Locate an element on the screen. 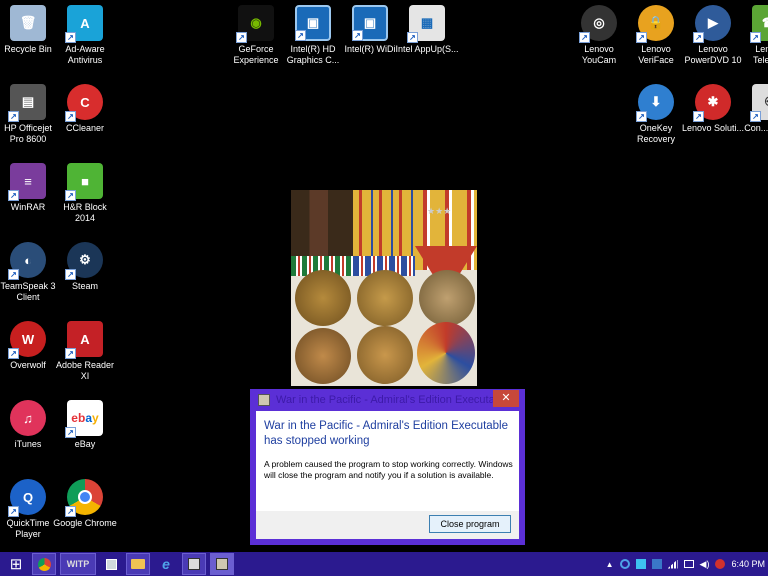 The image size is (768, 576). volume-icon: ◀) is located at coordinates (705, 564).